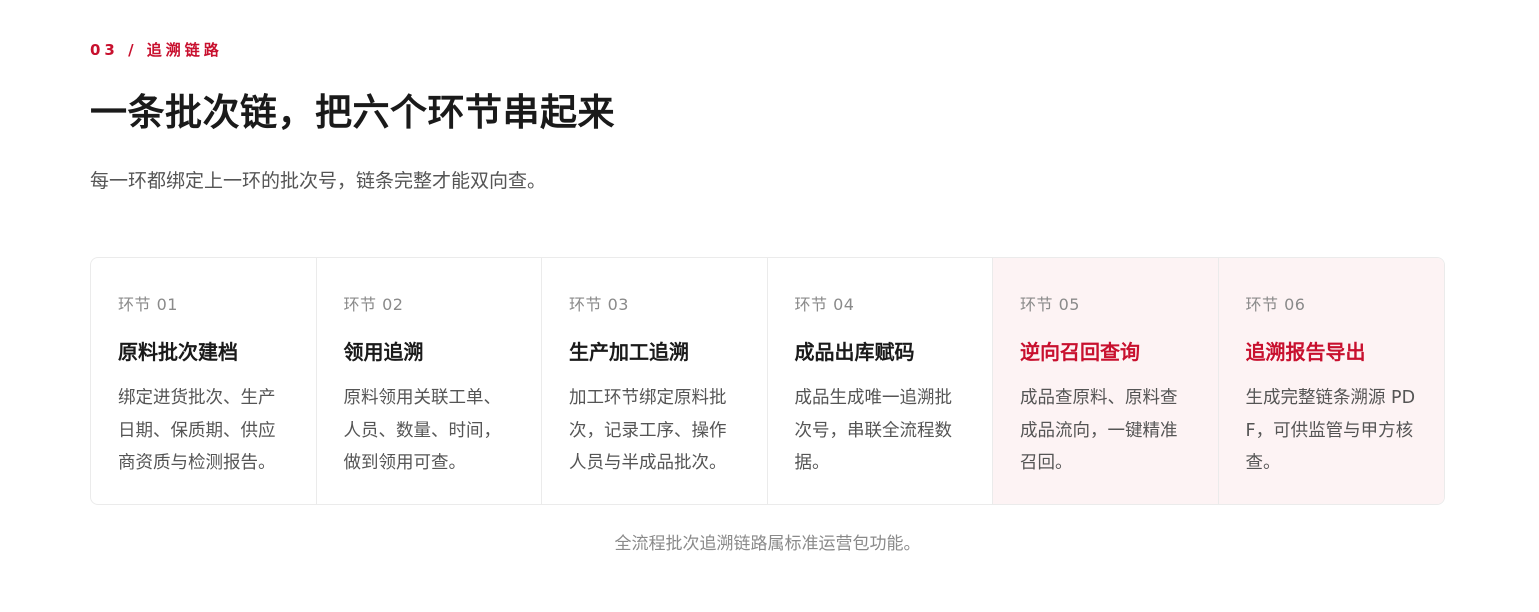 The height and width of the screenshot is (612, 1539). Describe the element at coordinates (204, 381) in the screenshot. I see `step-card-01: 环节 01 原料批次建档 绑定进货批次、生产日期、保质期、供应商资质与检测报告。` at that location.